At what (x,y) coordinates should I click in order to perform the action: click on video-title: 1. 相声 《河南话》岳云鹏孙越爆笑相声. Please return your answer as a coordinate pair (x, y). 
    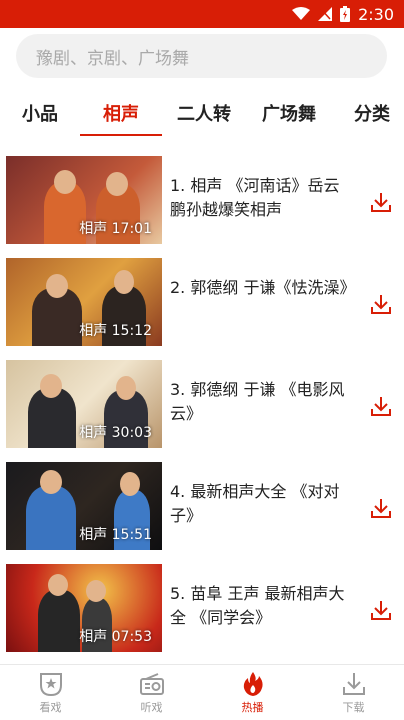
    Looking at the image, I should click on (255, 197).